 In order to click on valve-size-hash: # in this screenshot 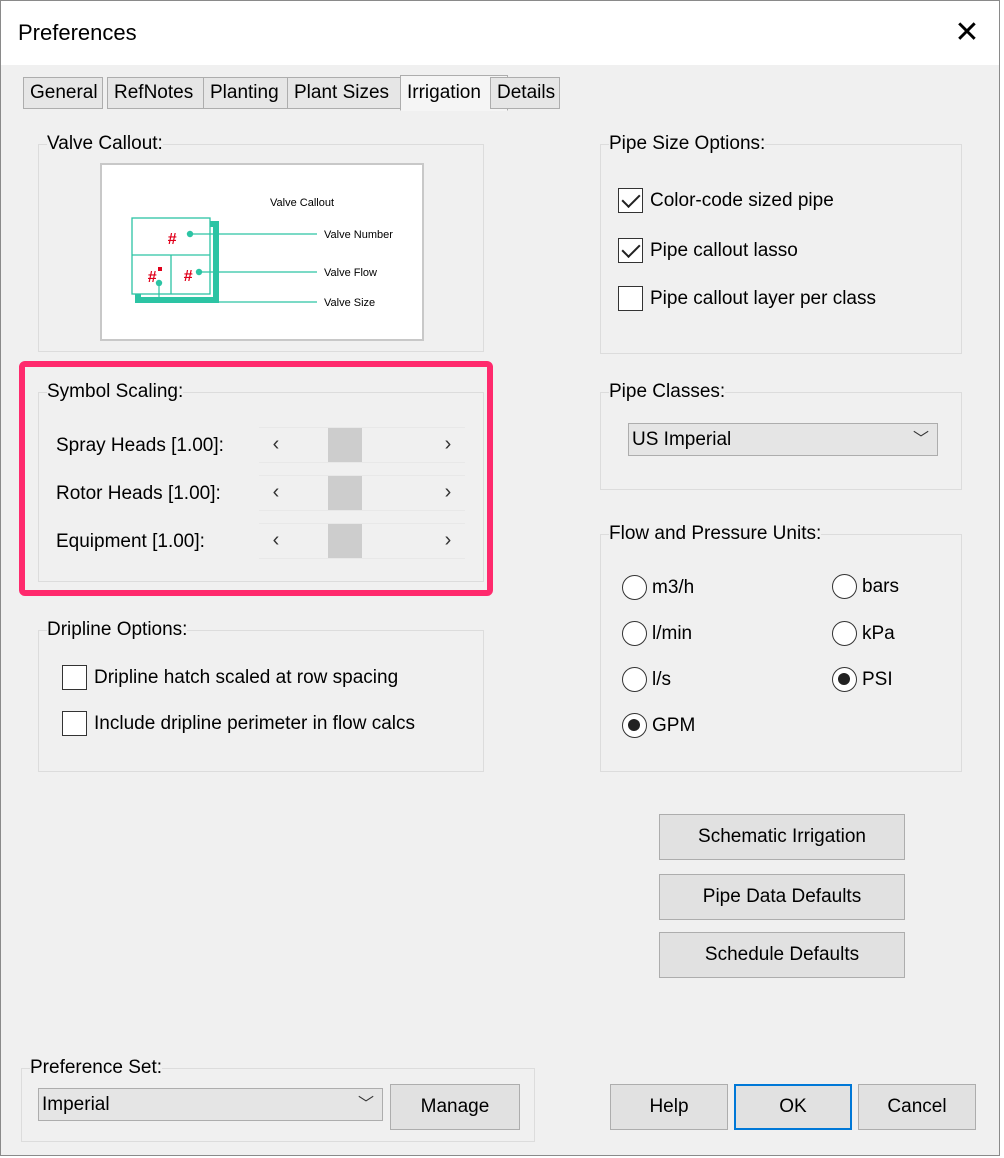, I will do `click(152, 277)`.